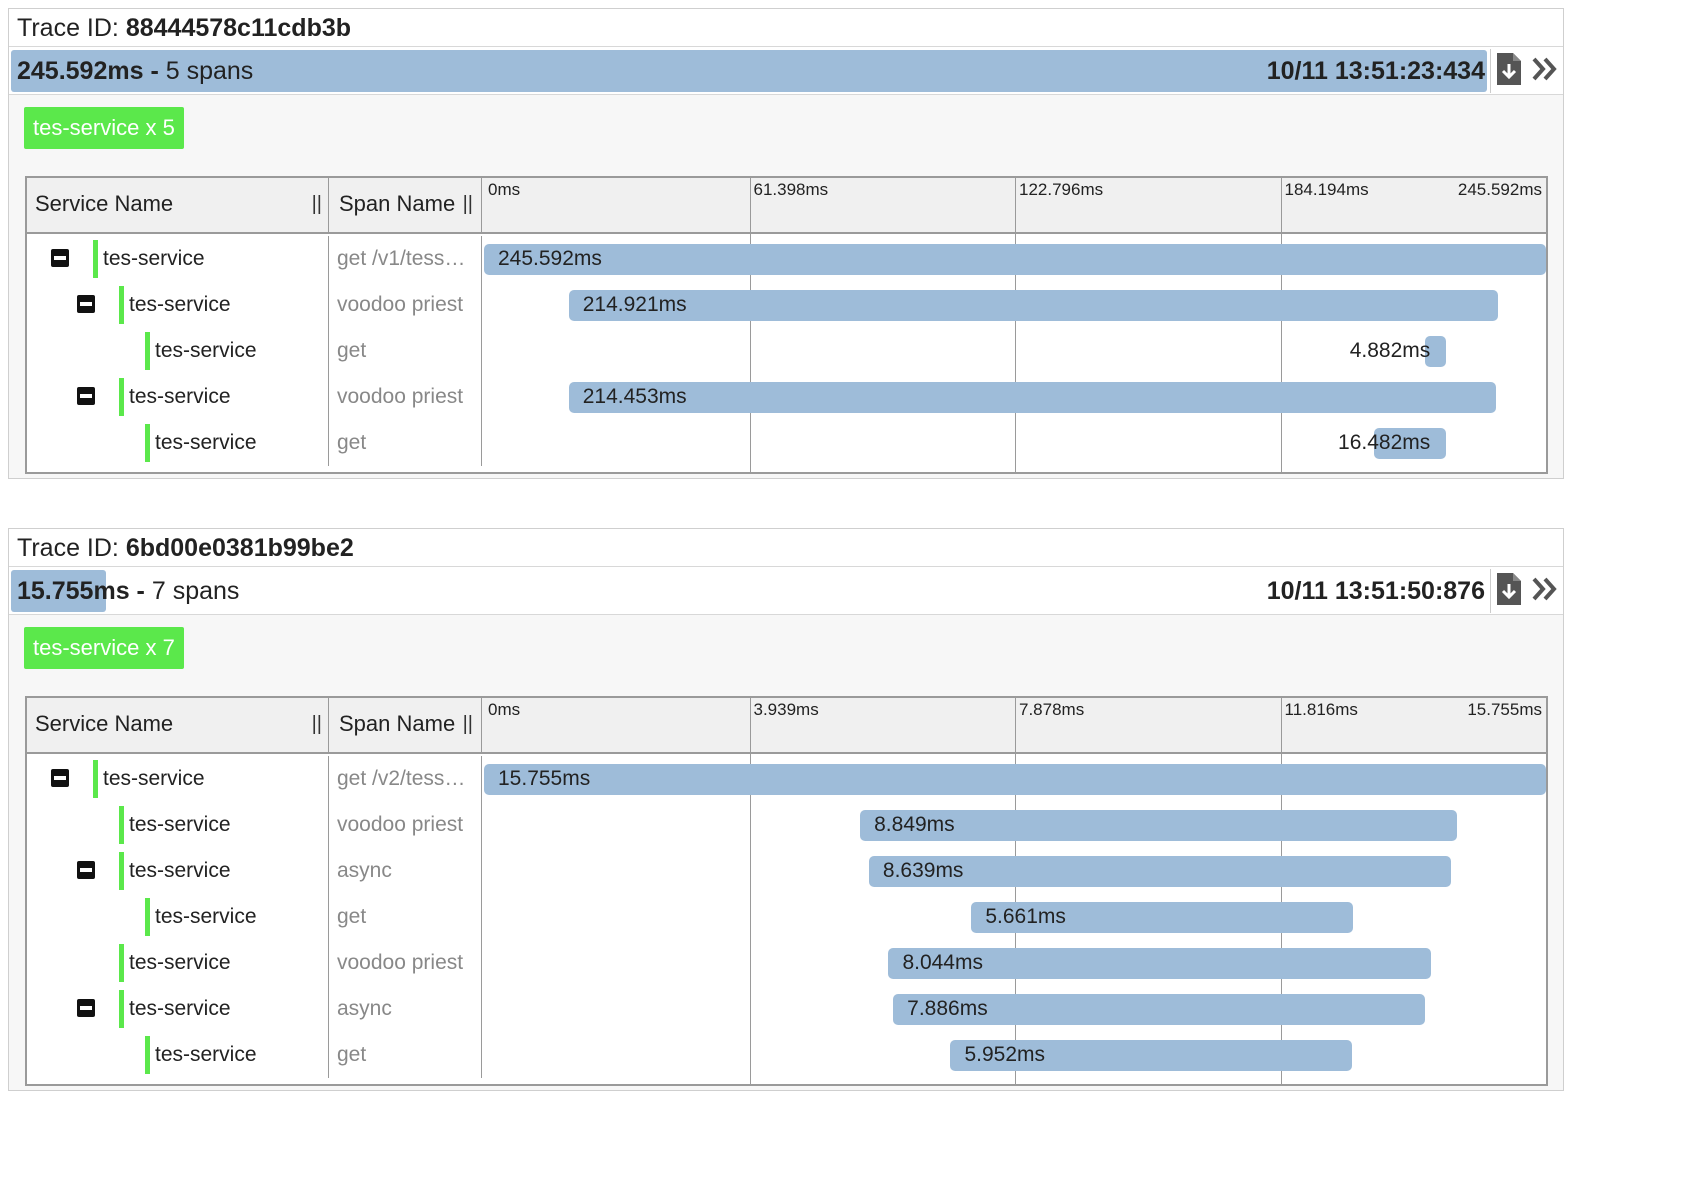 The width and height of the screenshot is (1706, 1190). I want to click on trace-timestamp: 10/11 13:51:50:876, so click(1375, 591).